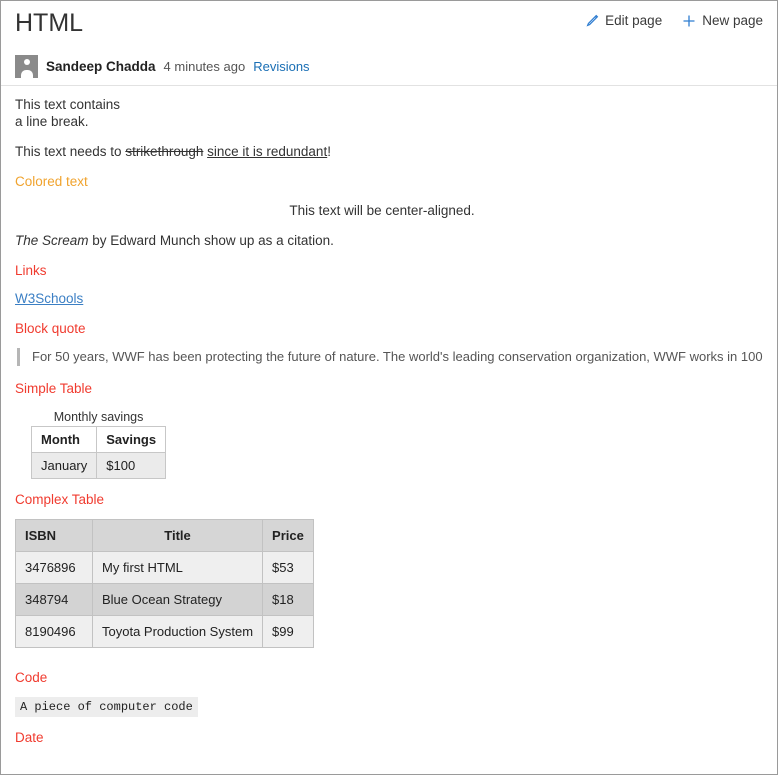 The image size is (780, 777). What do you see at coordinates (131, 465) in the screenshot?
I see `cell-savings: $100` at bounding box center [131, 465].